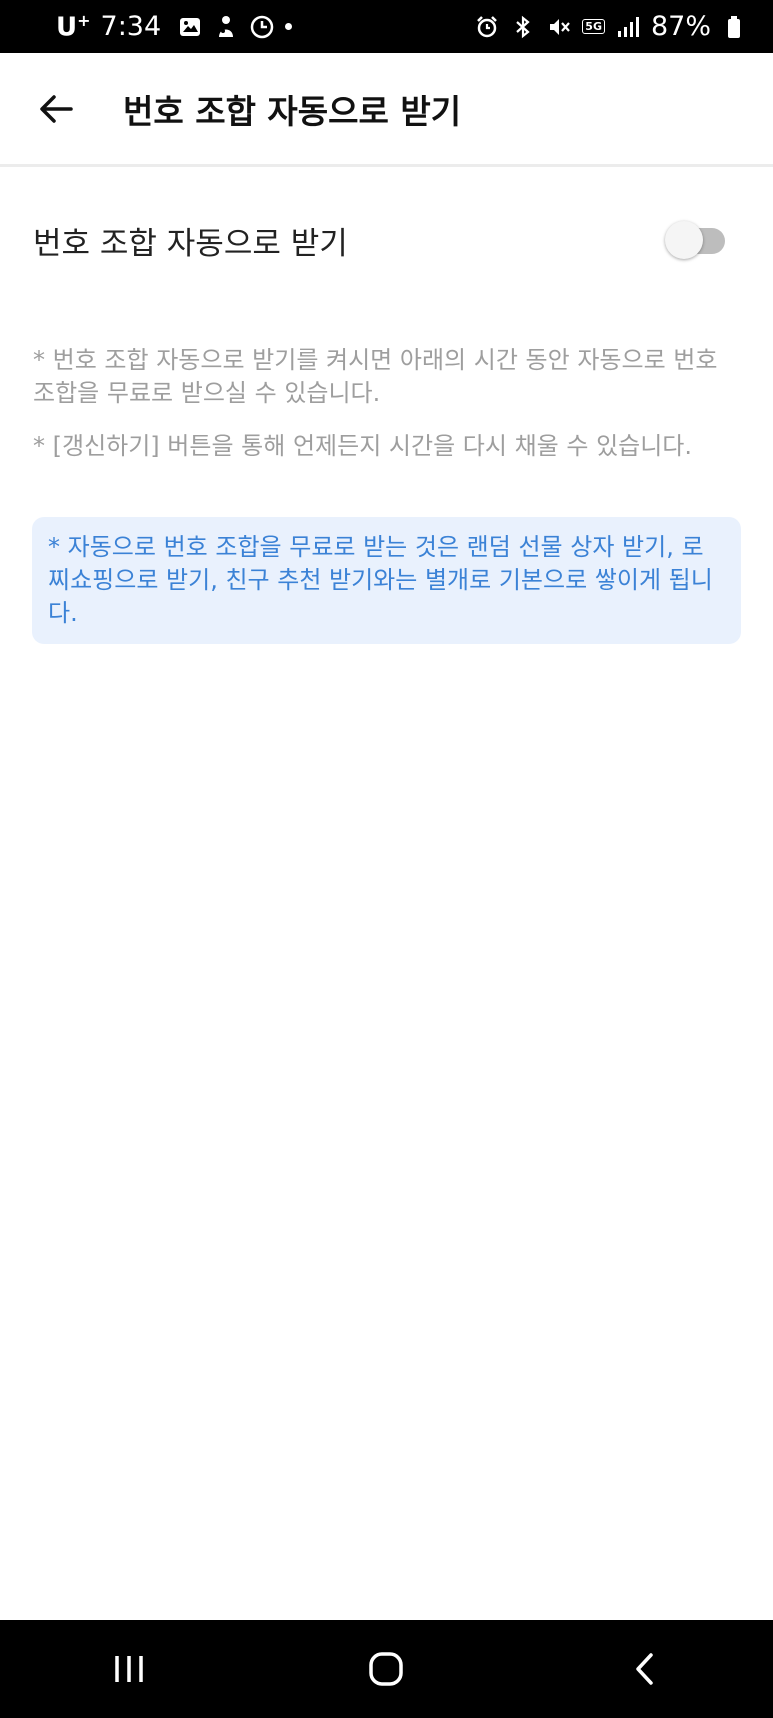 This screenshot has width=773, height=1718. Describe the element at coordinates (386, 240) in the screenshot. I see `auto-receive-setting-row: 번호 조합 자동으로 받기` at that location.